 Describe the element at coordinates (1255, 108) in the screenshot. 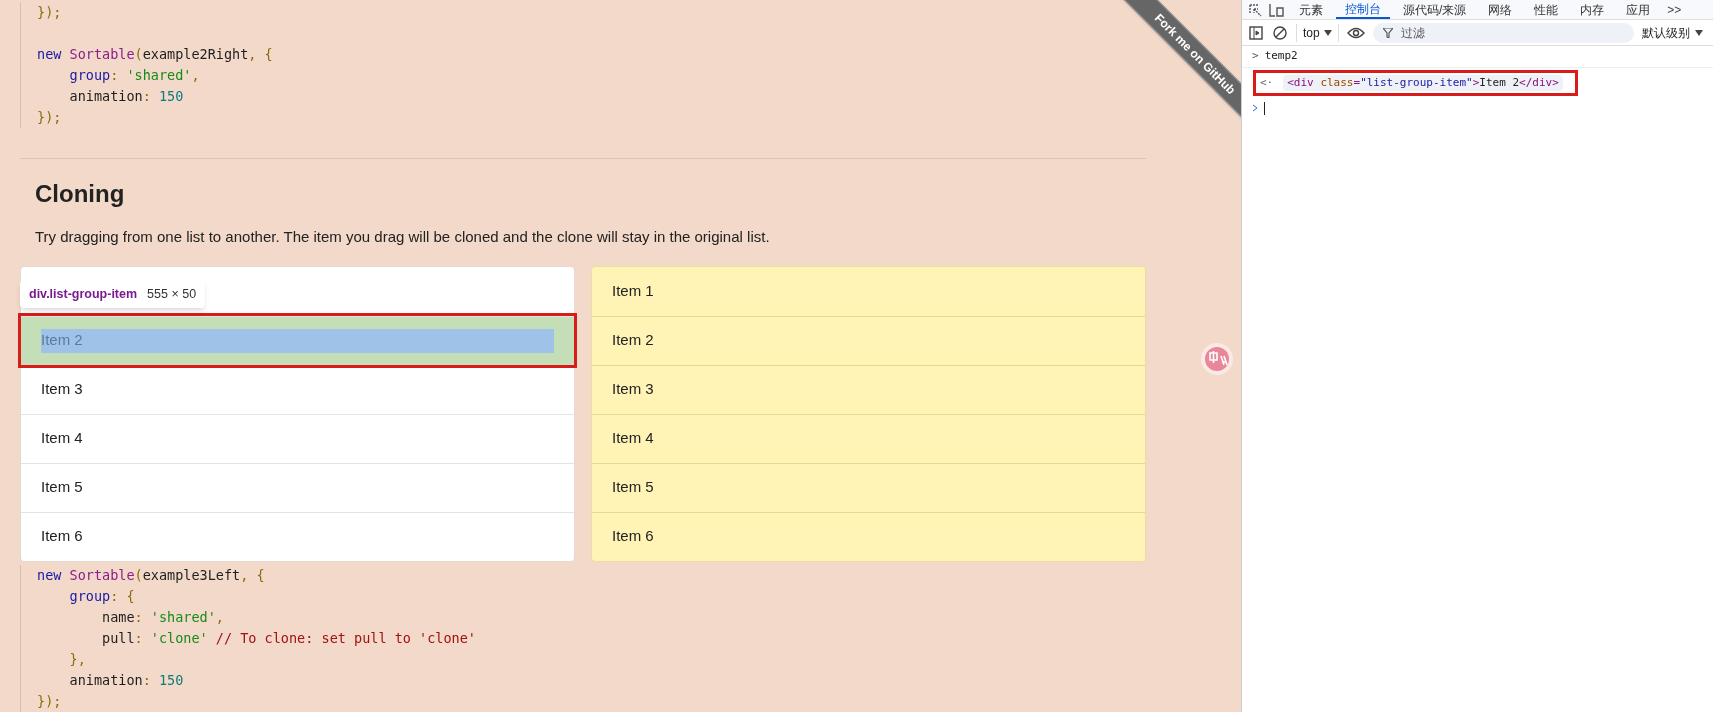

I see `prompt-icon` at that location.